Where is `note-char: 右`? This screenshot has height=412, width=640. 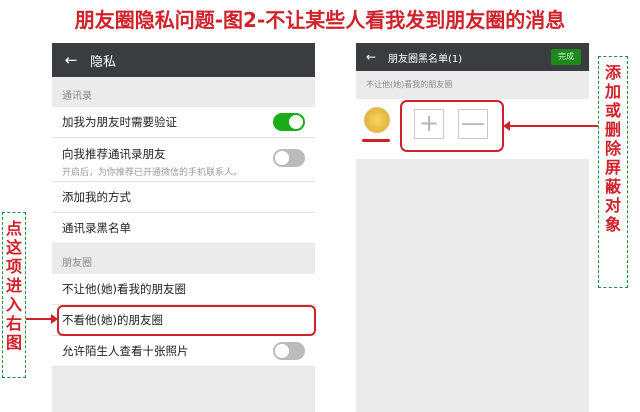 note-char: 右 is located at coordinates (13, 323).